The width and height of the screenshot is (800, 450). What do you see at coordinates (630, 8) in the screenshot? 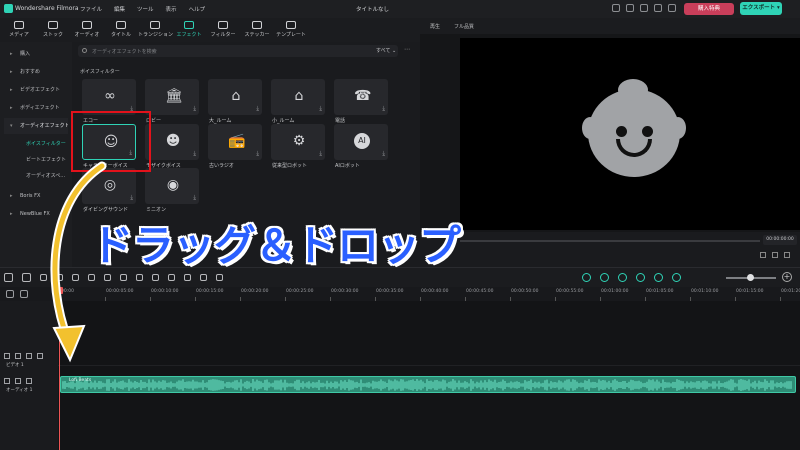
I see `download-icon` at bounding box center [630, 8].